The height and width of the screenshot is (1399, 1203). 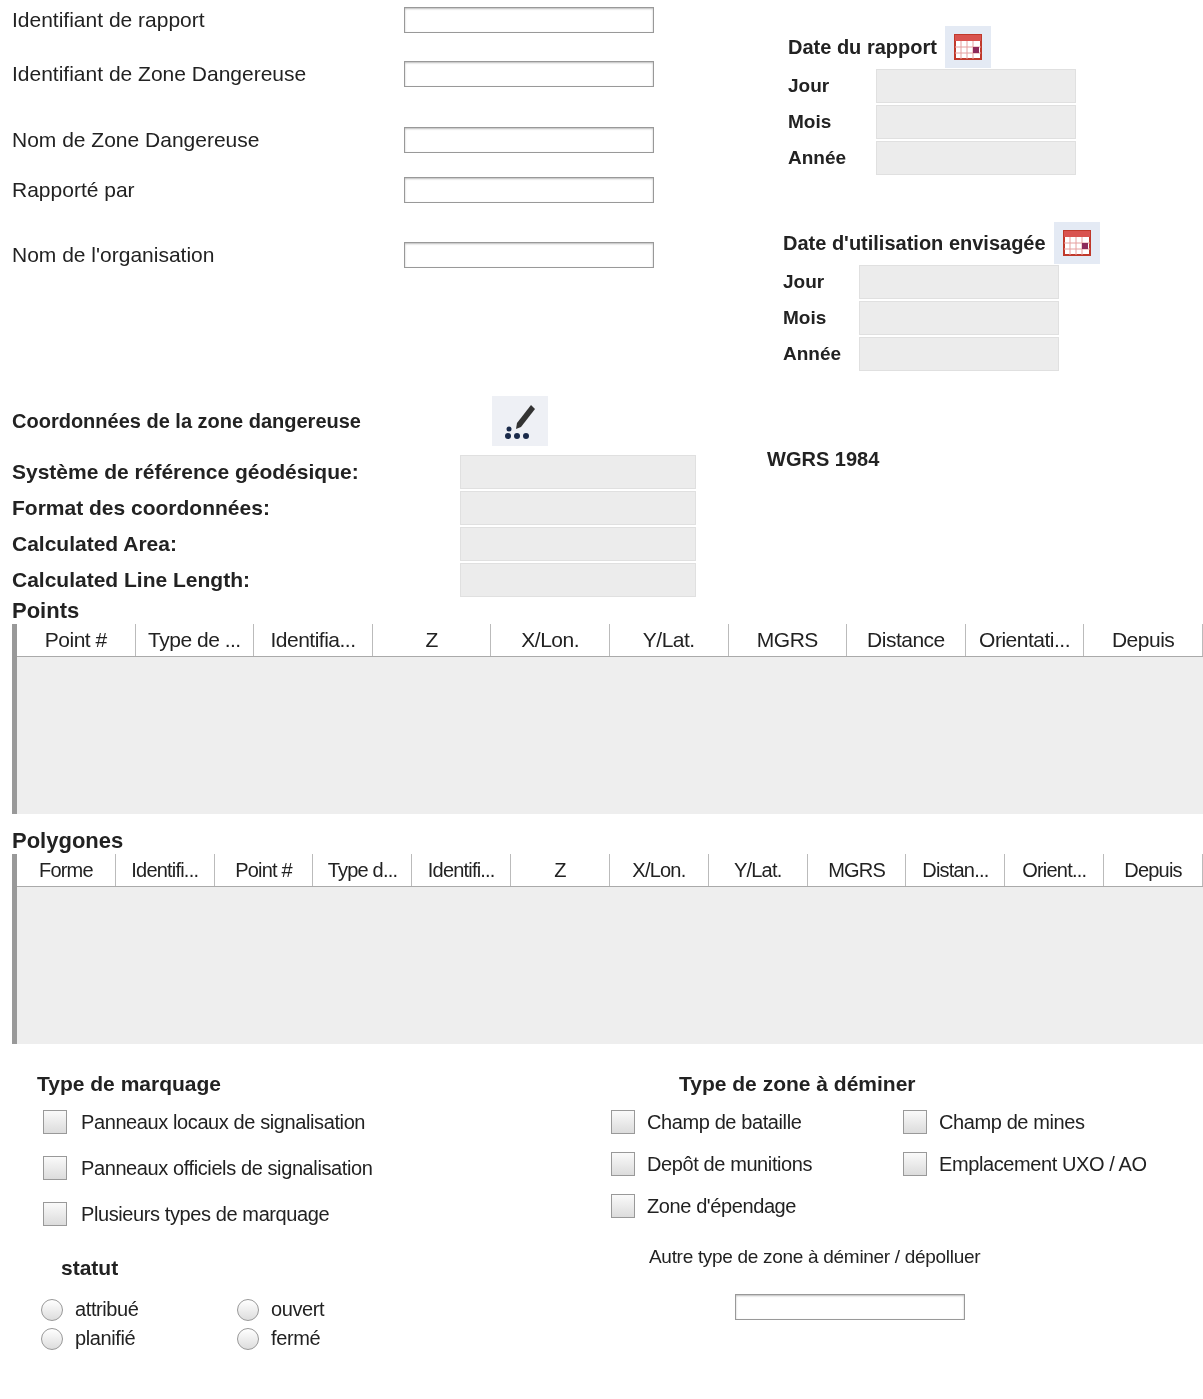 What do you see at coordinates (141, 508) in the screenshot?
I see `field-label: Format des coordonnées:` at bounding box center [141, 508].